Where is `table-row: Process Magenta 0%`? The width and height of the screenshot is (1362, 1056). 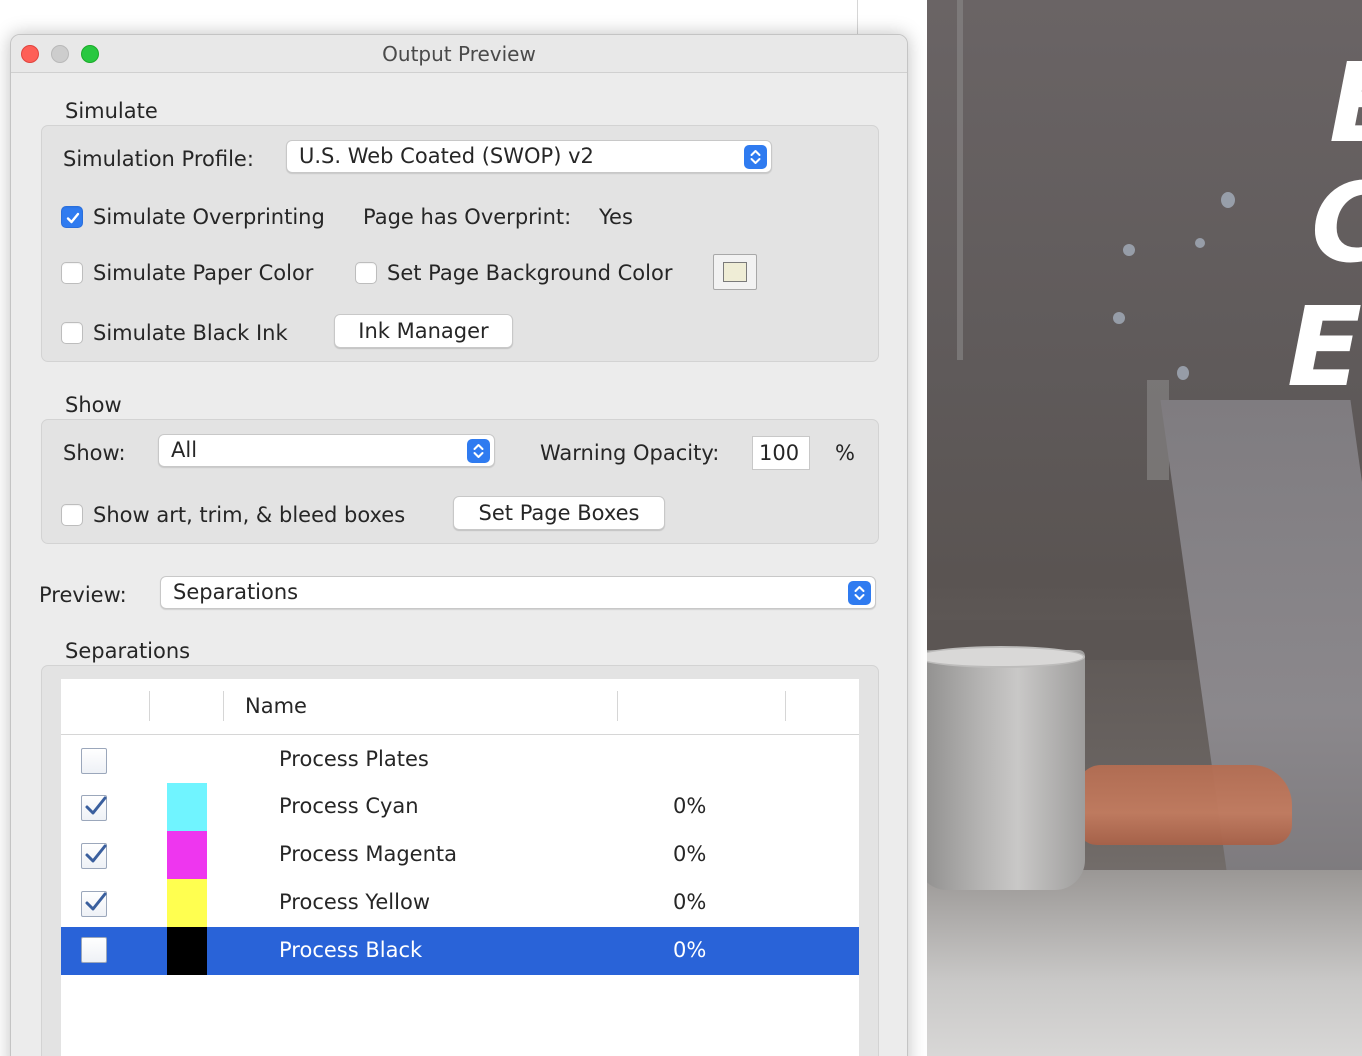 table-row: Process Magenta 0% is located at coordinates (460, 855).